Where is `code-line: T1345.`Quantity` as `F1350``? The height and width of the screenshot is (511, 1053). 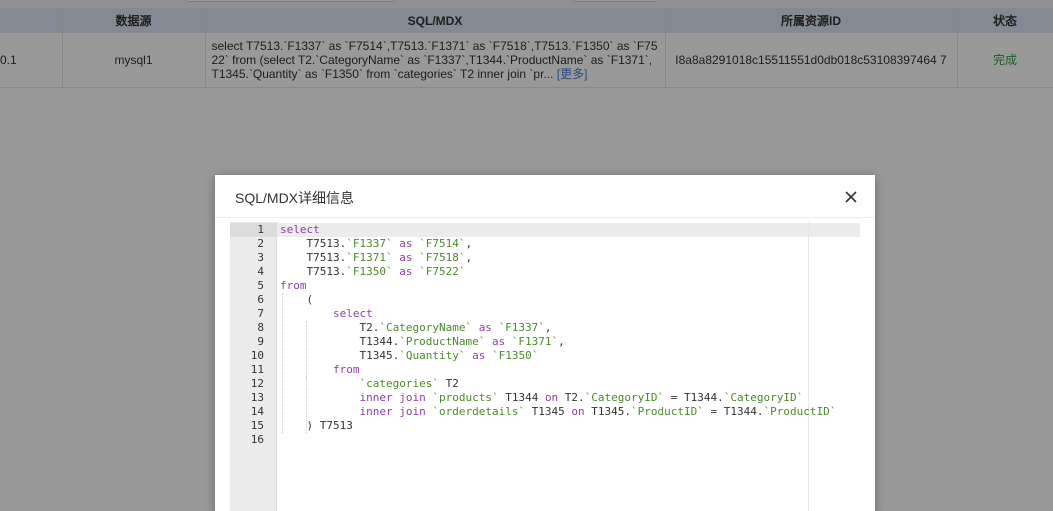 code-line: T1345.`Quantity` as `F1350` is located at coordinates (409, 356).